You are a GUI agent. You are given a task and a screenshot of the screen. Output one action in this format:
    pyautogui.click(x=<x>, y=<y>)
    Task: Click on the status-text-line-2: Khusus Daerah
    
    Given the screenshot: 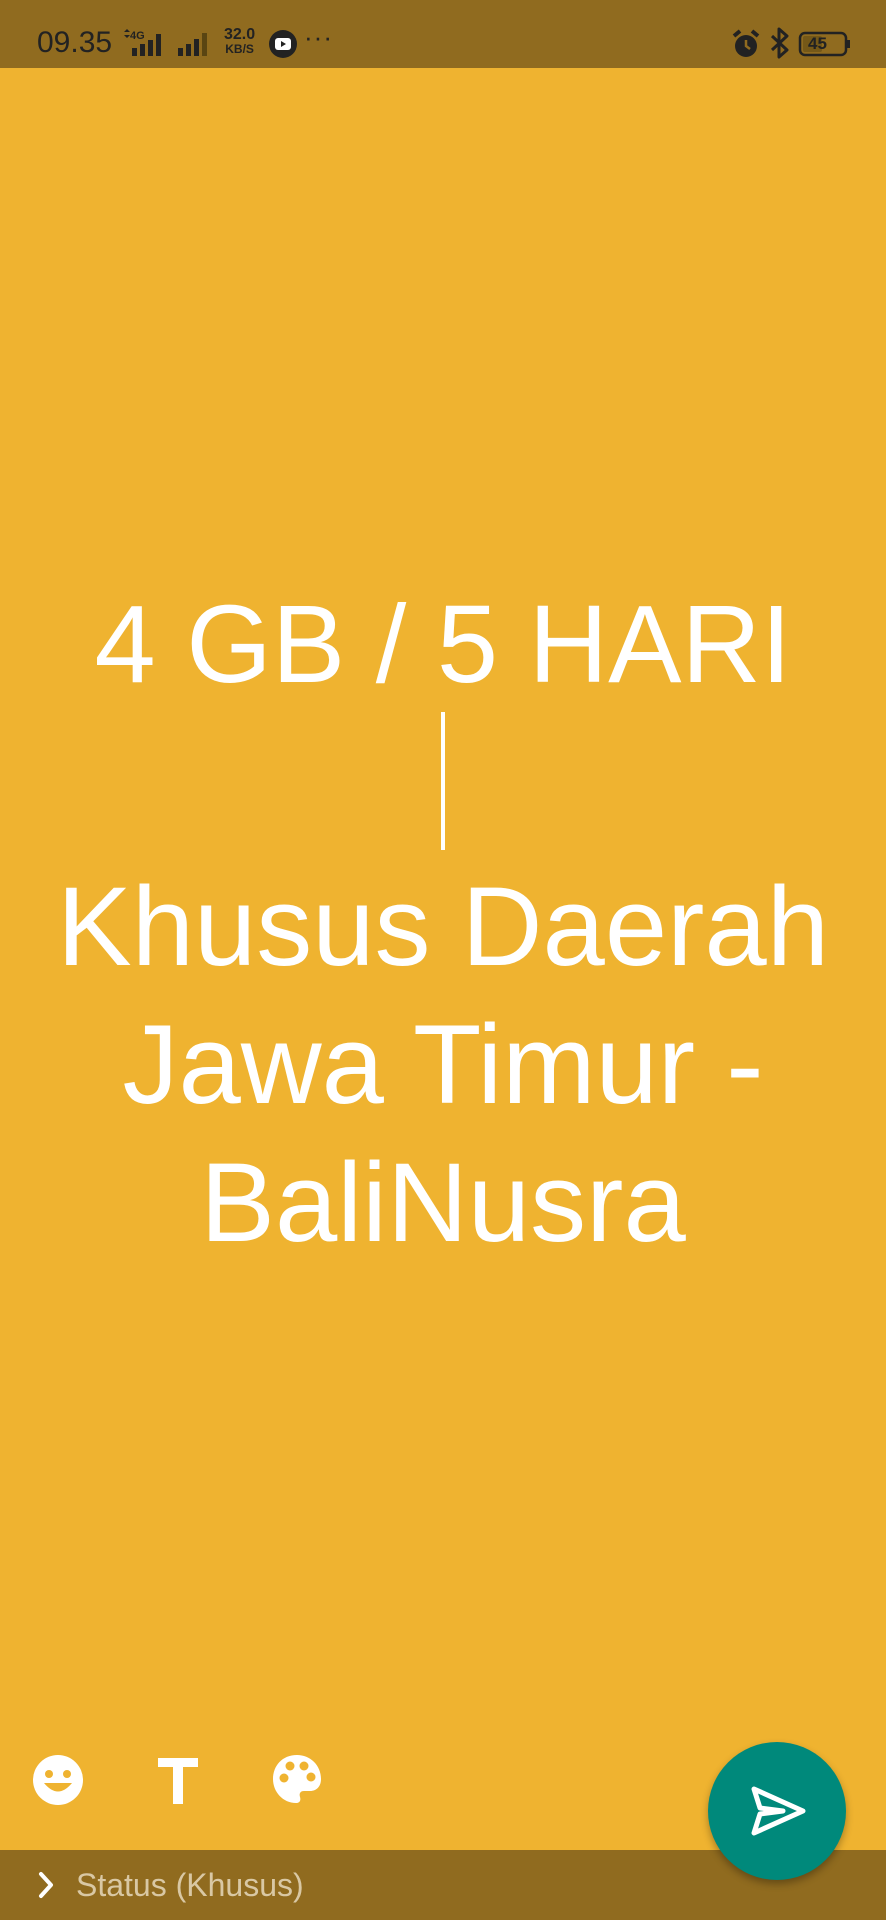 What is the action you would take?
    pyautogui.click(x=443, y=926)
    